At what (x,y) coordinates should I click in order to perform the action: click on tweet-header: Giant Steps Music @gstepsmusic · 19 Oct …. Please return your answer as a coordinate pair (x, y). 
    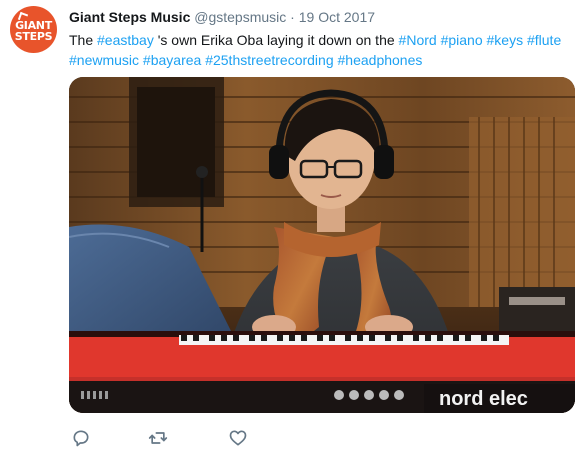
    Looking at the image, I should click on (222, 17).